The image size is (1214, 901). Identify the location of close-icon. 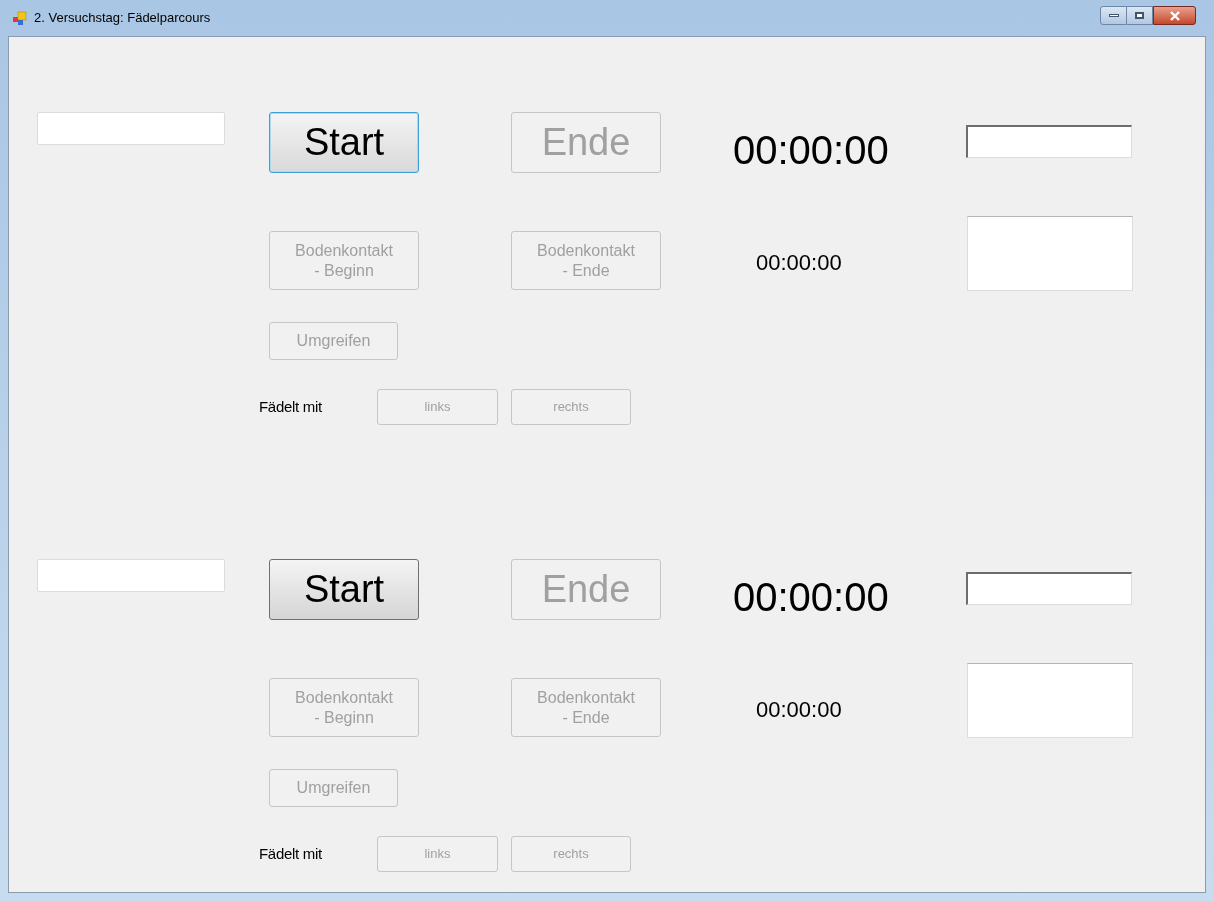
(1174, 15).